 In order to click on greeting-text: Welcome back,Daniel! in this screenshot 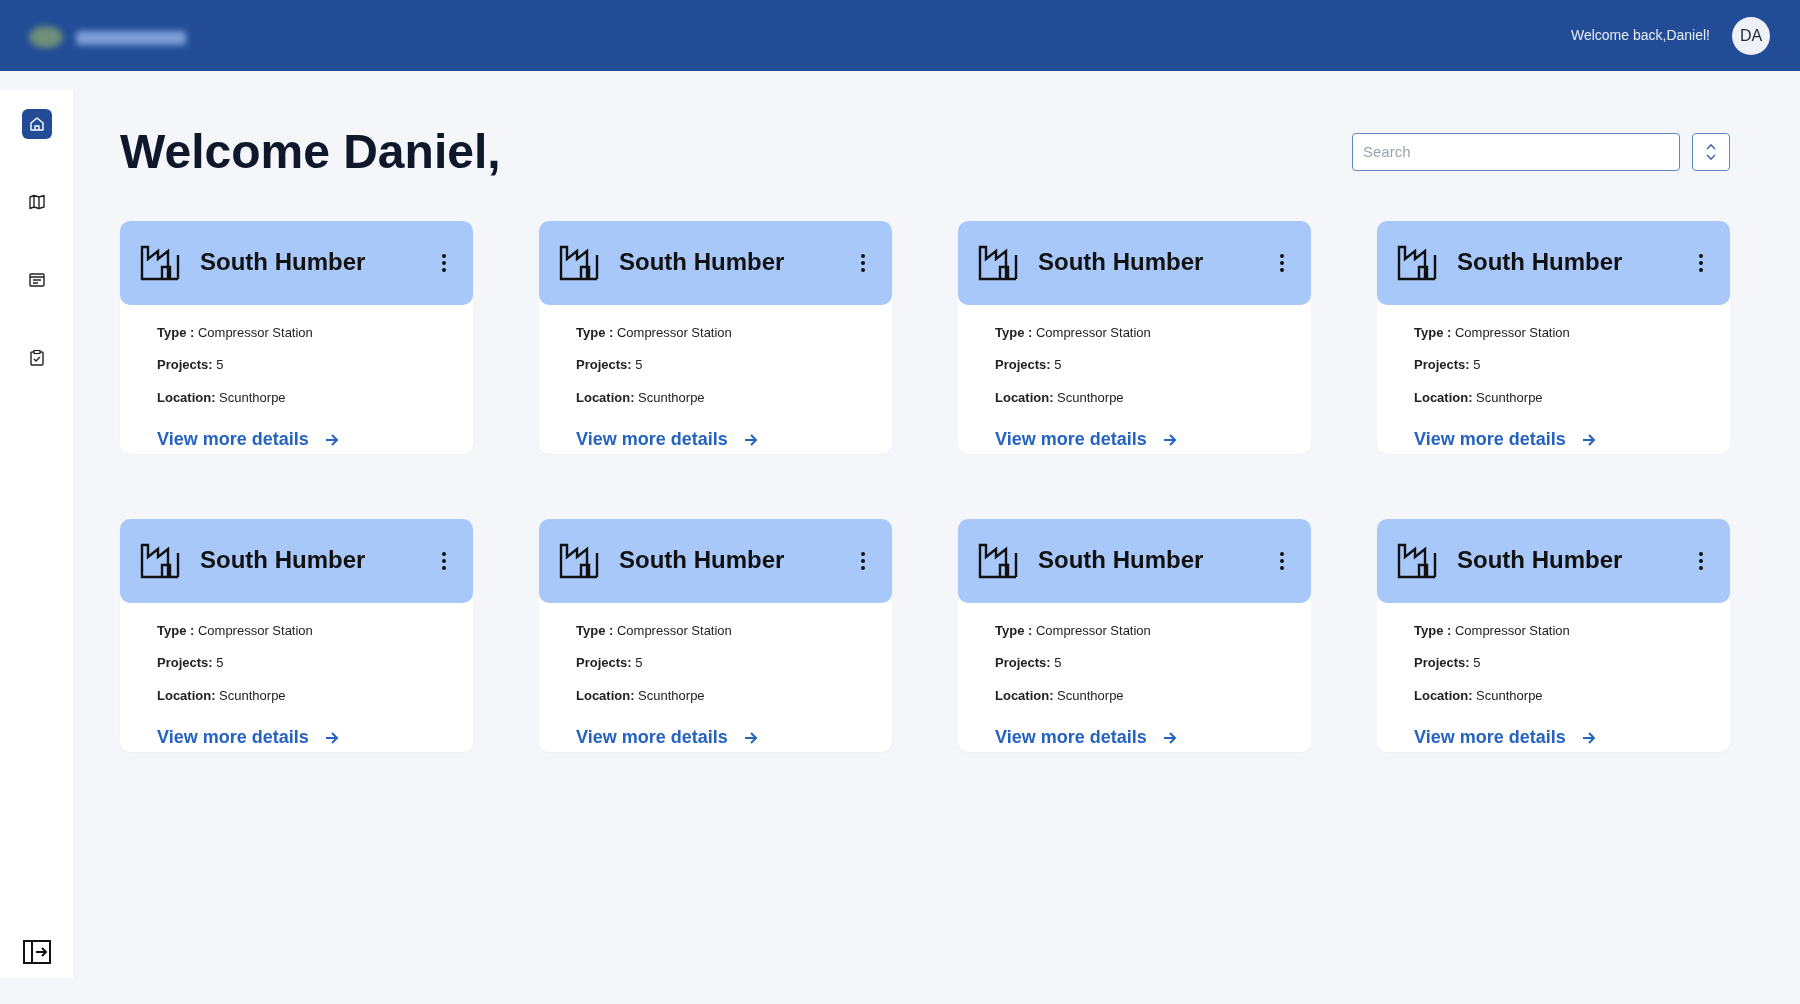, I will do `click(1640, 35)`.